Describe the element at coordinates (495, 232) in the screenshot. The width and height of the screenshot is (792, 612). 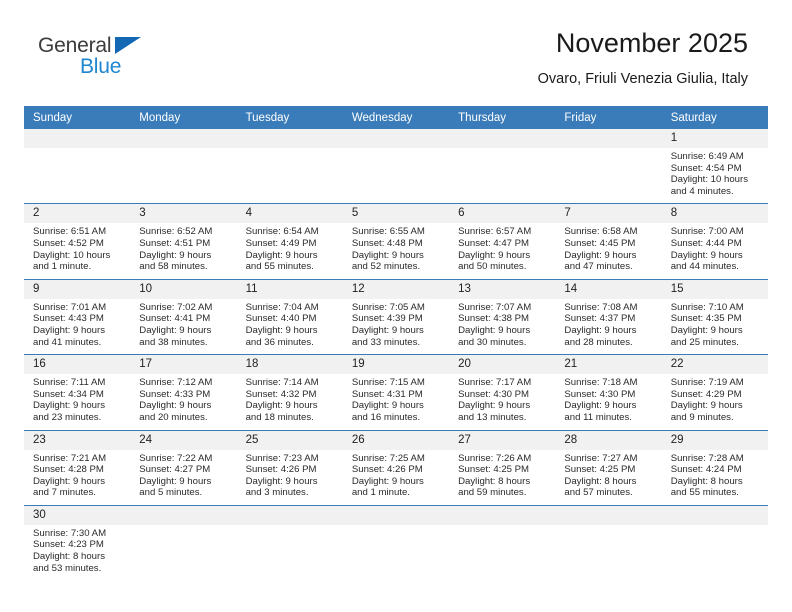
I see `sunrise-text: Sunrise: 6:57 AM` at that location.